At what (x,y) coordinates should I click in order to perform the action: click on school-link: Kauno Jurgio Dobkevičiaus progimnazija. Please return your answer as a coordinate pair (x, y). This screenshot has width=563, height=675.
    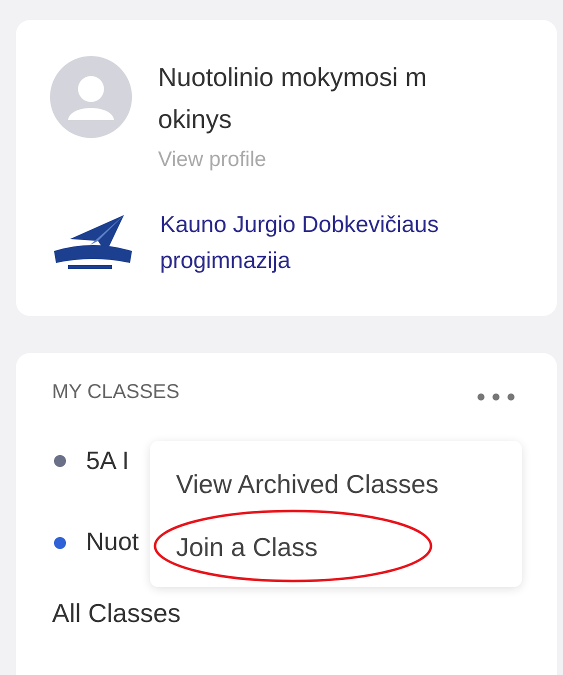
    Looking at the image, I should click on (341, 242).